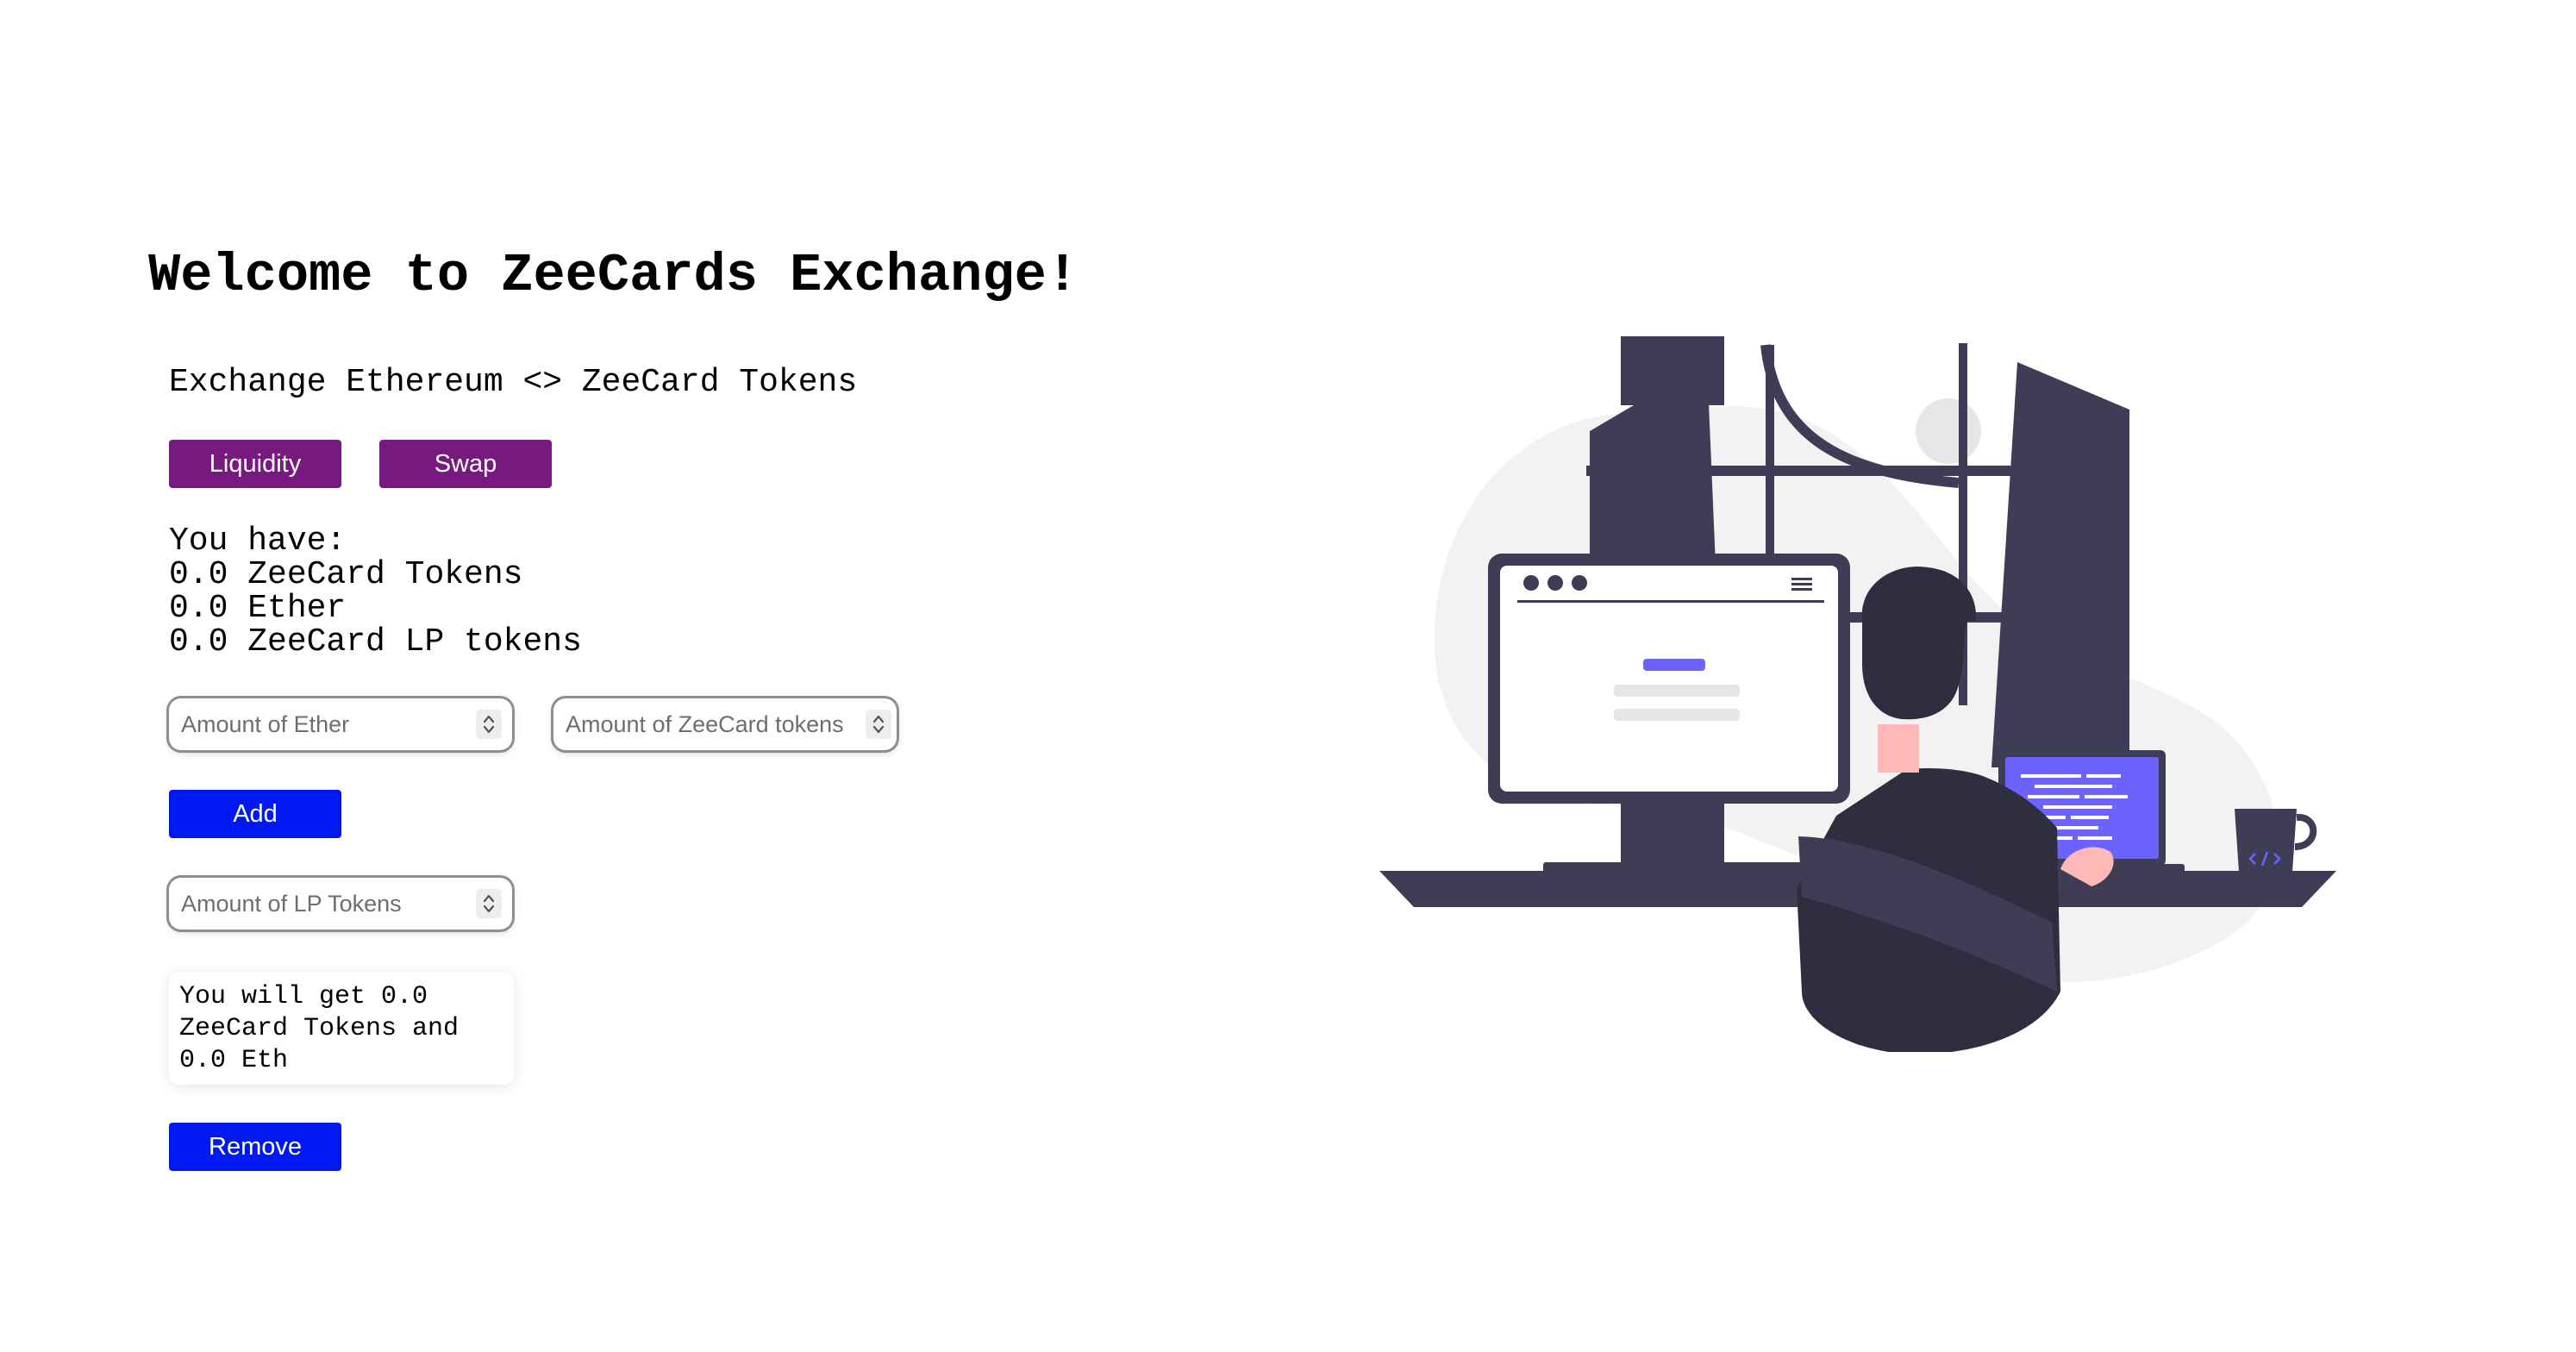  Describe the element at coordinates (513, 382) in the screenshot. I see `page-subtitle: Exchange Ethereum <> ZeeCard Tokens` at that location.